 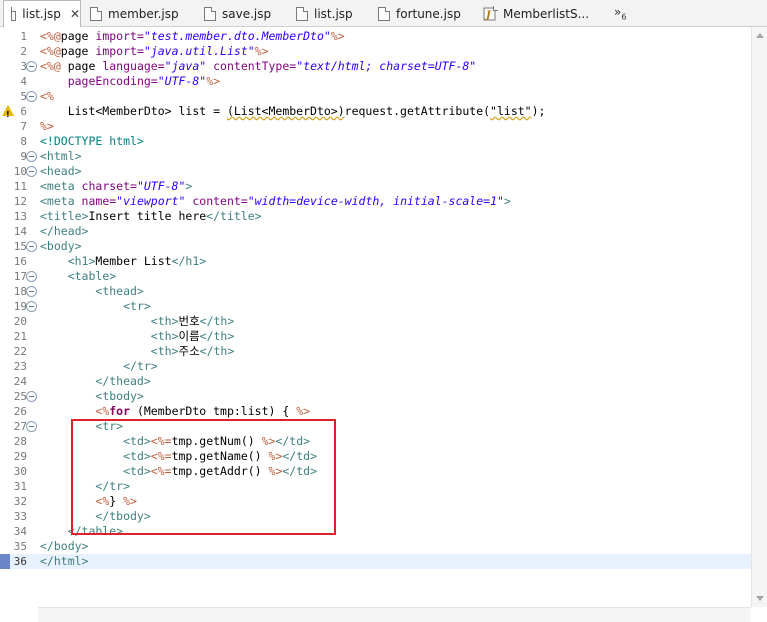 I want to click on tab-member-jsp: member.jsp, so click(x=134, y=13).